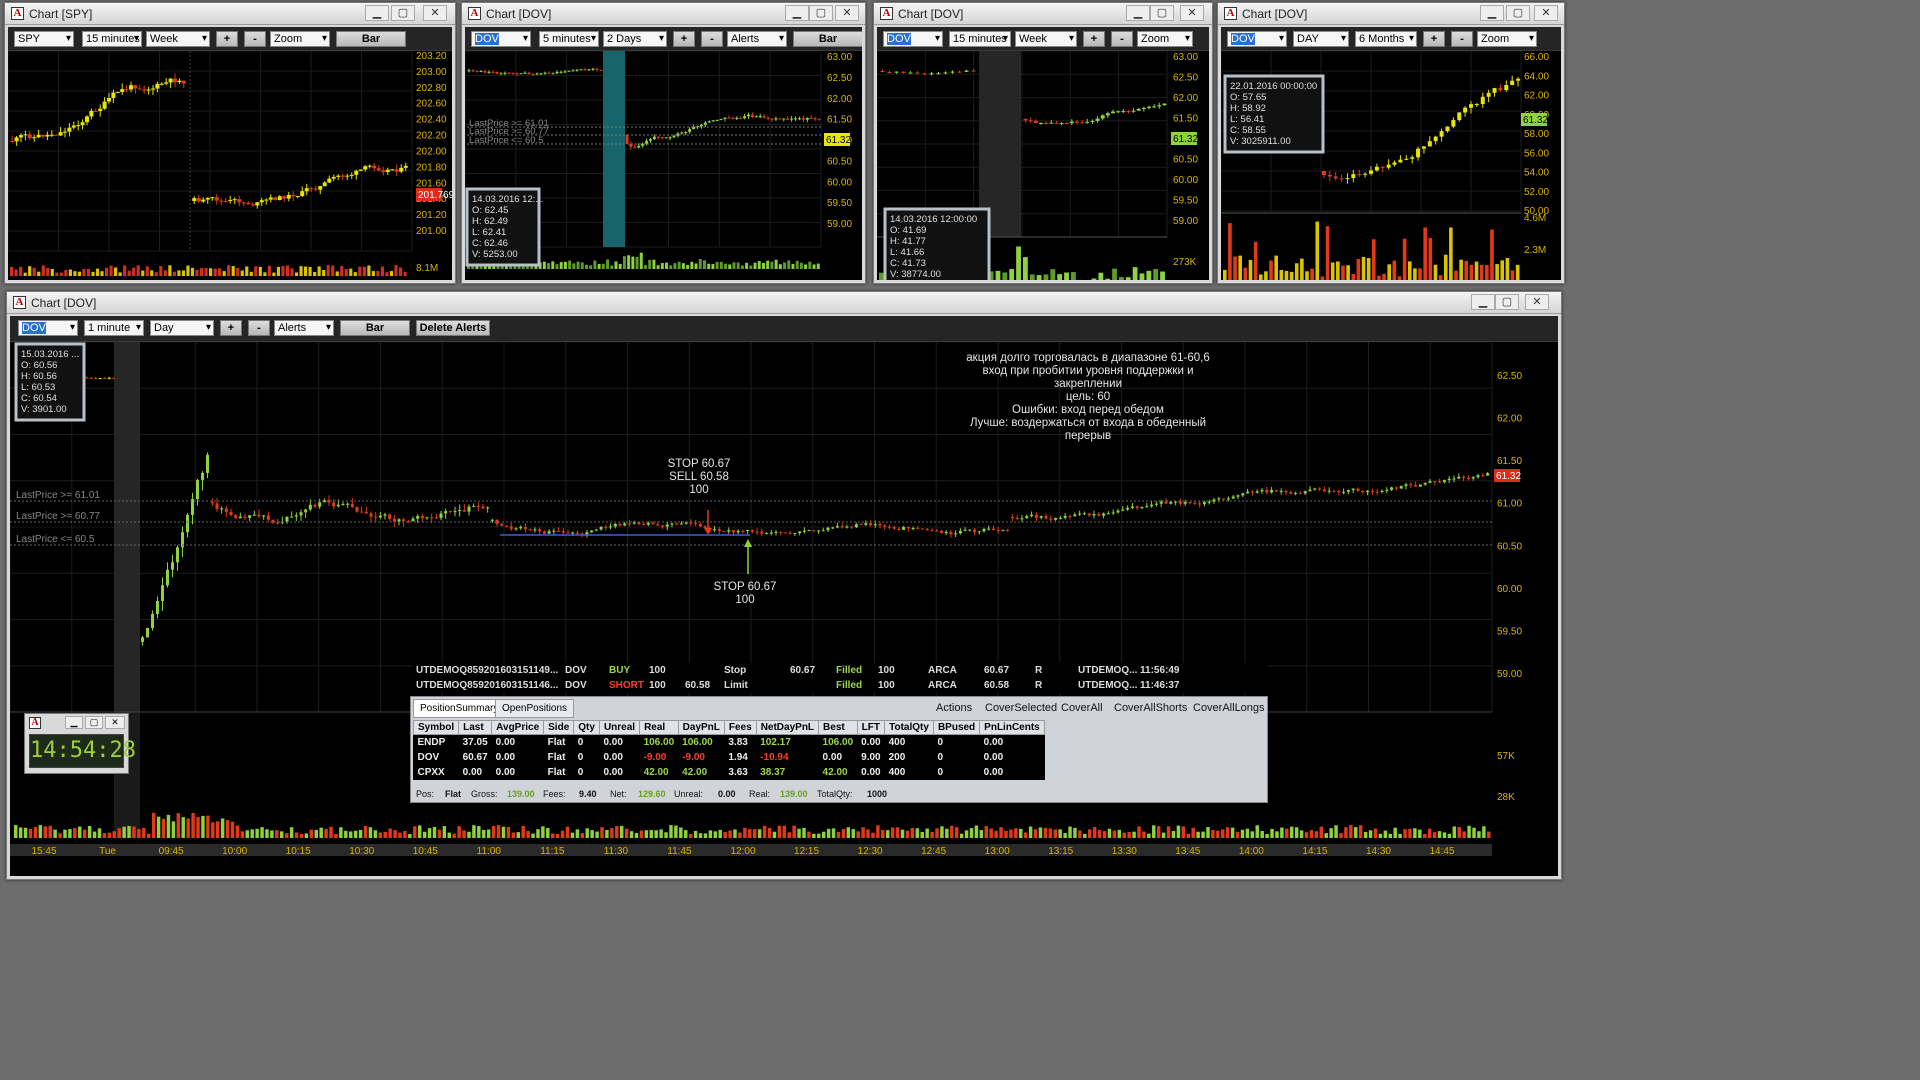 Image resolution: width=1920 pixels, height=1080 pixels. What do you see at coordinates (459, 708) in the screenshot?
I see `tab-position-summary: PositionSummary` at bounding box center [459, 708].